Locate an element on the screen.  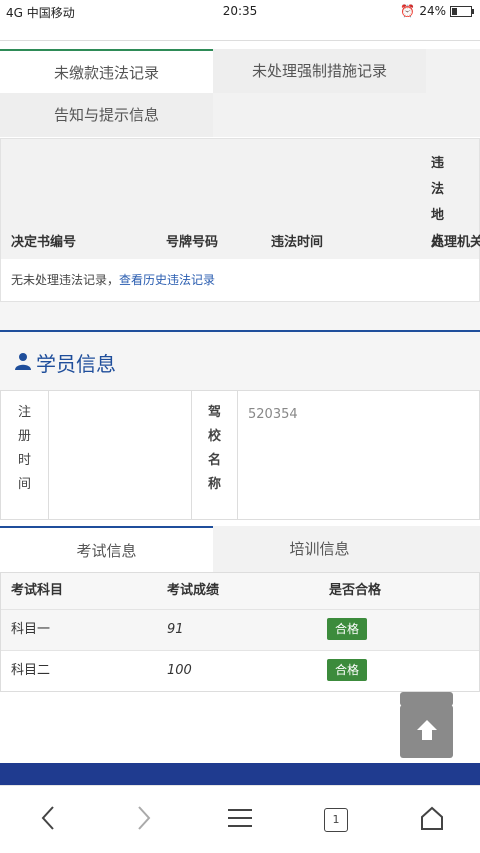
reg-time-value-cell is located at coordinates (120, 455).